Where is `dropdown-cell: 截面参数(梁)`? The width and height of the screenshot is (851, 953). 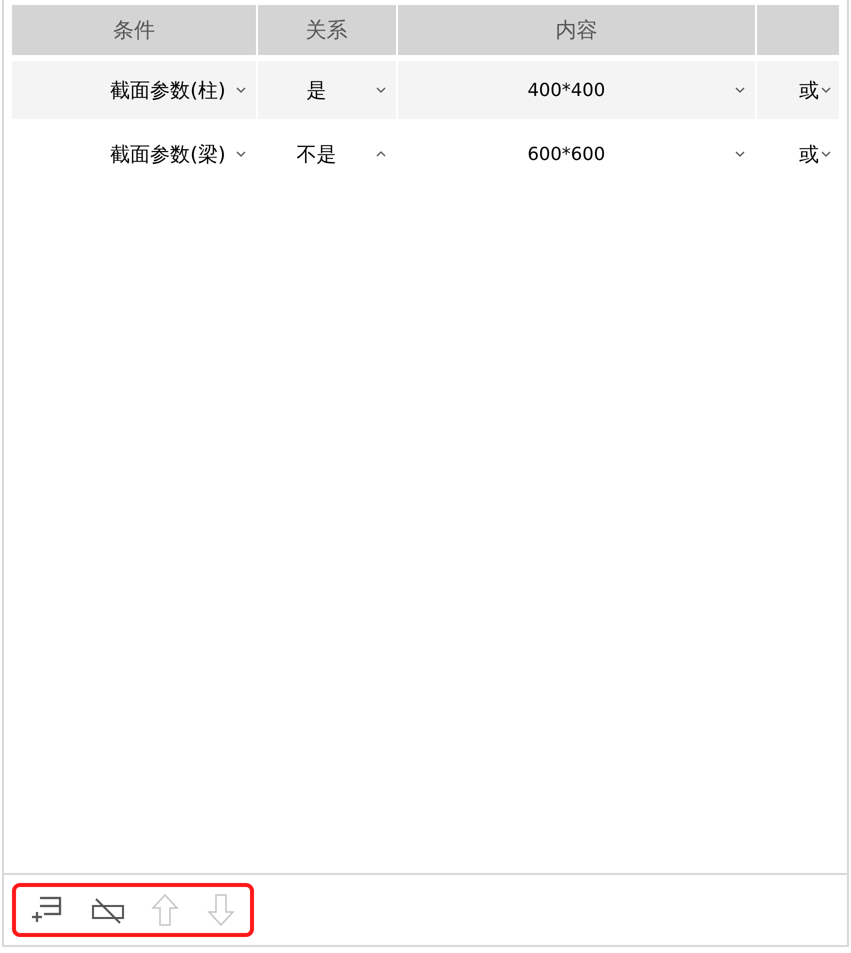 dropdown-cell: 截面参数(梁) is located at coordinates (134, 154).